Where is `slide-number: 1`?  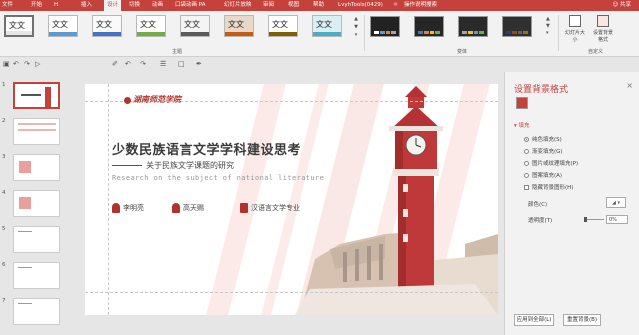
slide-number: 1 is located at coordinates (4, 85).